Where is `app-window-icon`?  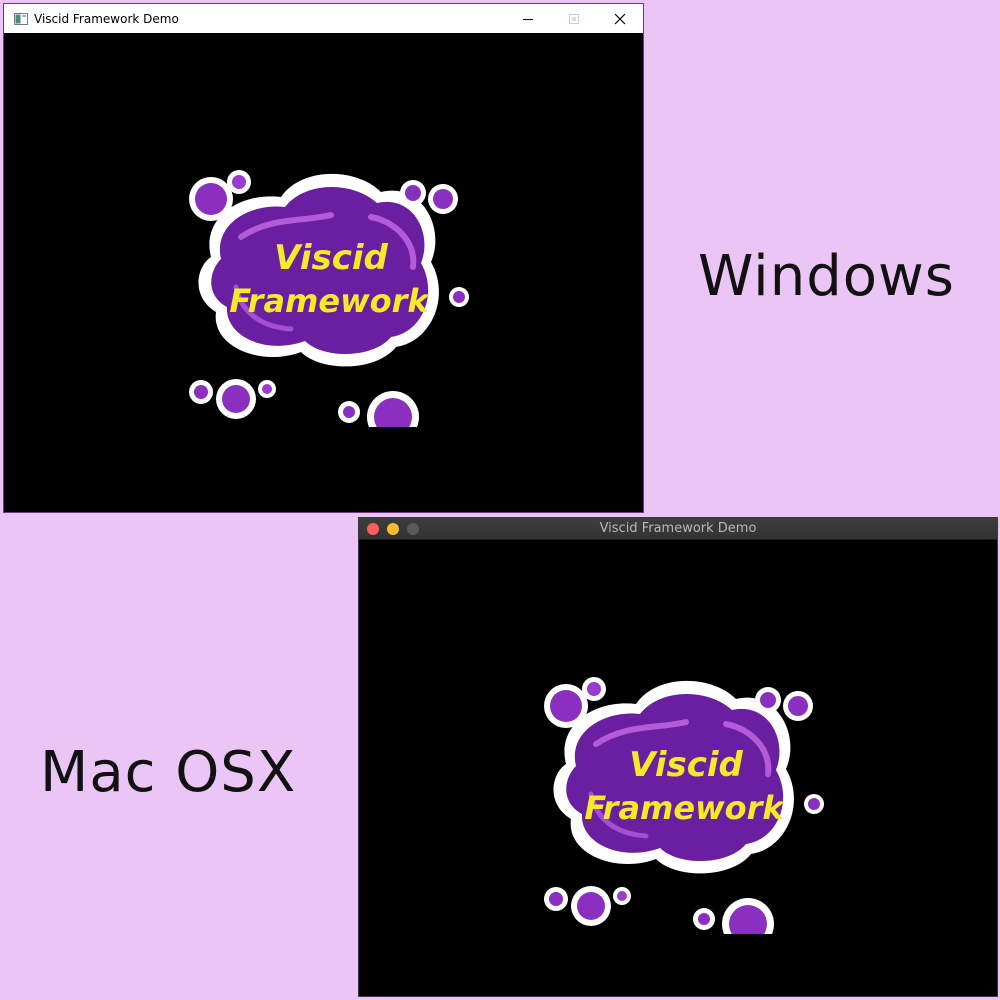
app-window-icon is located at coordinates (21, 19).